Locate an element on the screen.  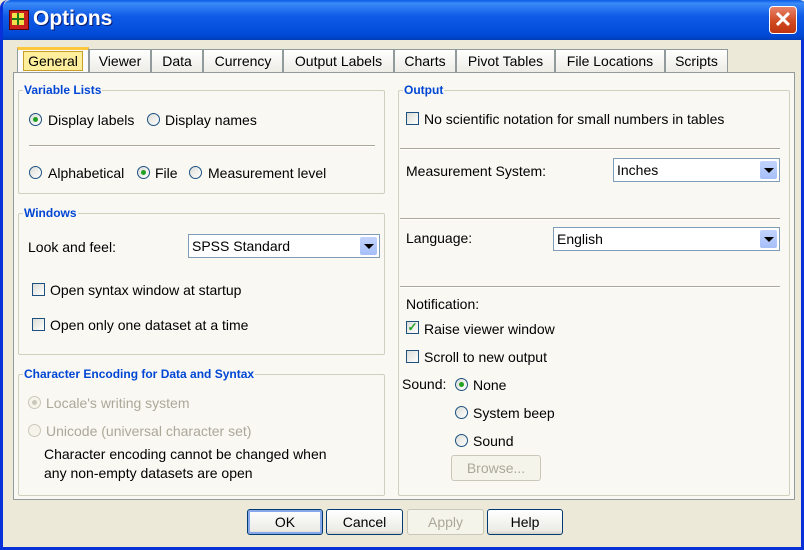
tab-pivot-tables: Pivot Tables is located at coordinates (505, 61).